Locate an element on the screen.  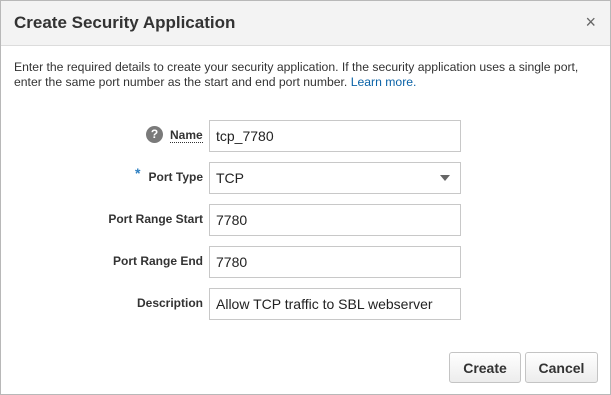
learn-more-link: Learn more. is located at coordinates (384, 82).